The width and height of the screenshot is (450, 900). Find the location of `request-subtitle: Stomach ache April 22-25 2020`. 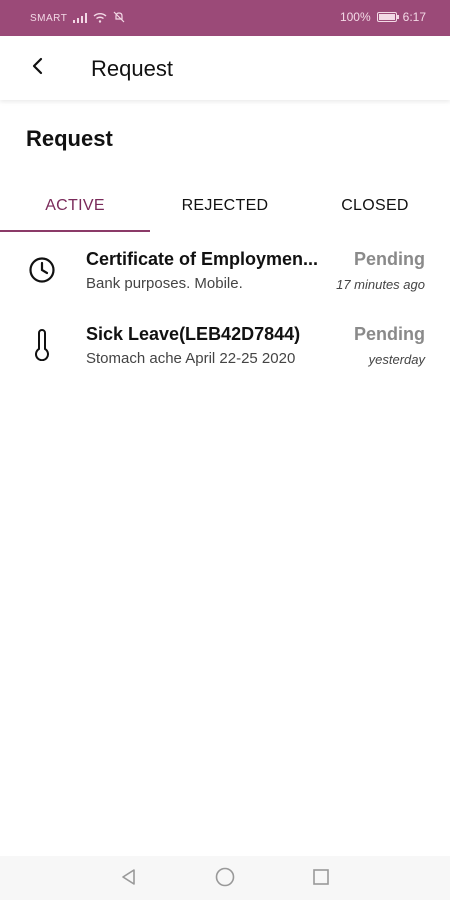

request-subtitle: Stomach ache April 22-25 2020 is located at coordinates (191, 358).